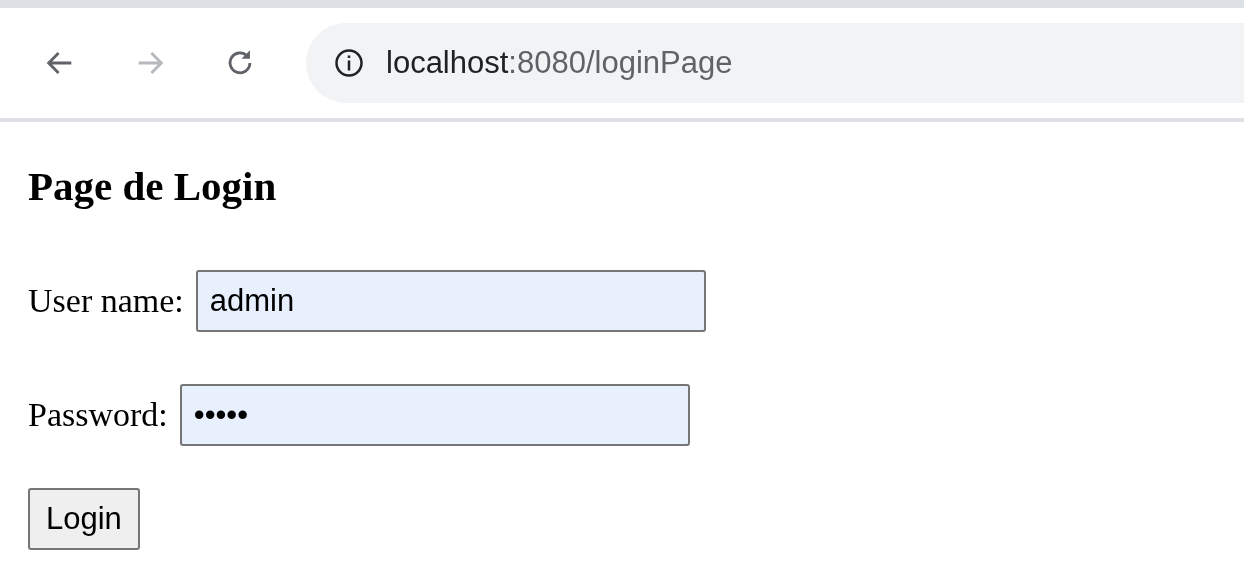 This screenshot has height=578, width=1244. I want to click on address-bar: localhost:8080/loginPage, so click(775, 63).